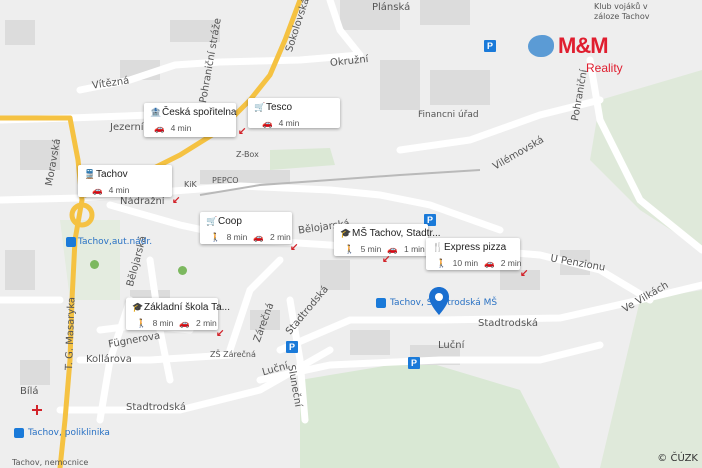 The width and height of the screenshot is (702, 468). What do you see at coordinates (387, 240) in the screenshot?
I see `poi-card-ms-tachov: 🎓MŠ Tachov, Stadtr... 🚶 5 min 🚗 1 min` at bounding box center [387, 240].